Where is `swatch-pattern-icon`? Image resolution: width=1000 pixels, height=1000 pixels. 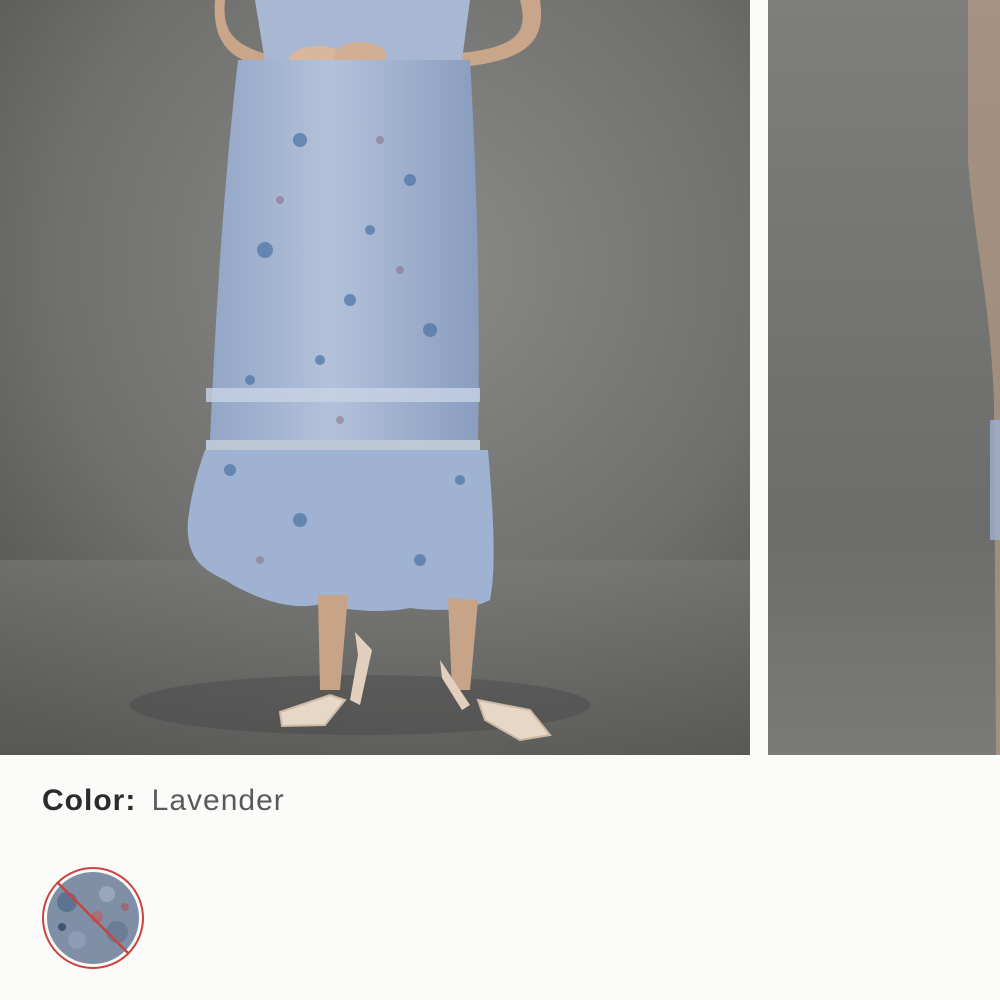 swatch-pattern-icon is located at coordinates (93, 918).